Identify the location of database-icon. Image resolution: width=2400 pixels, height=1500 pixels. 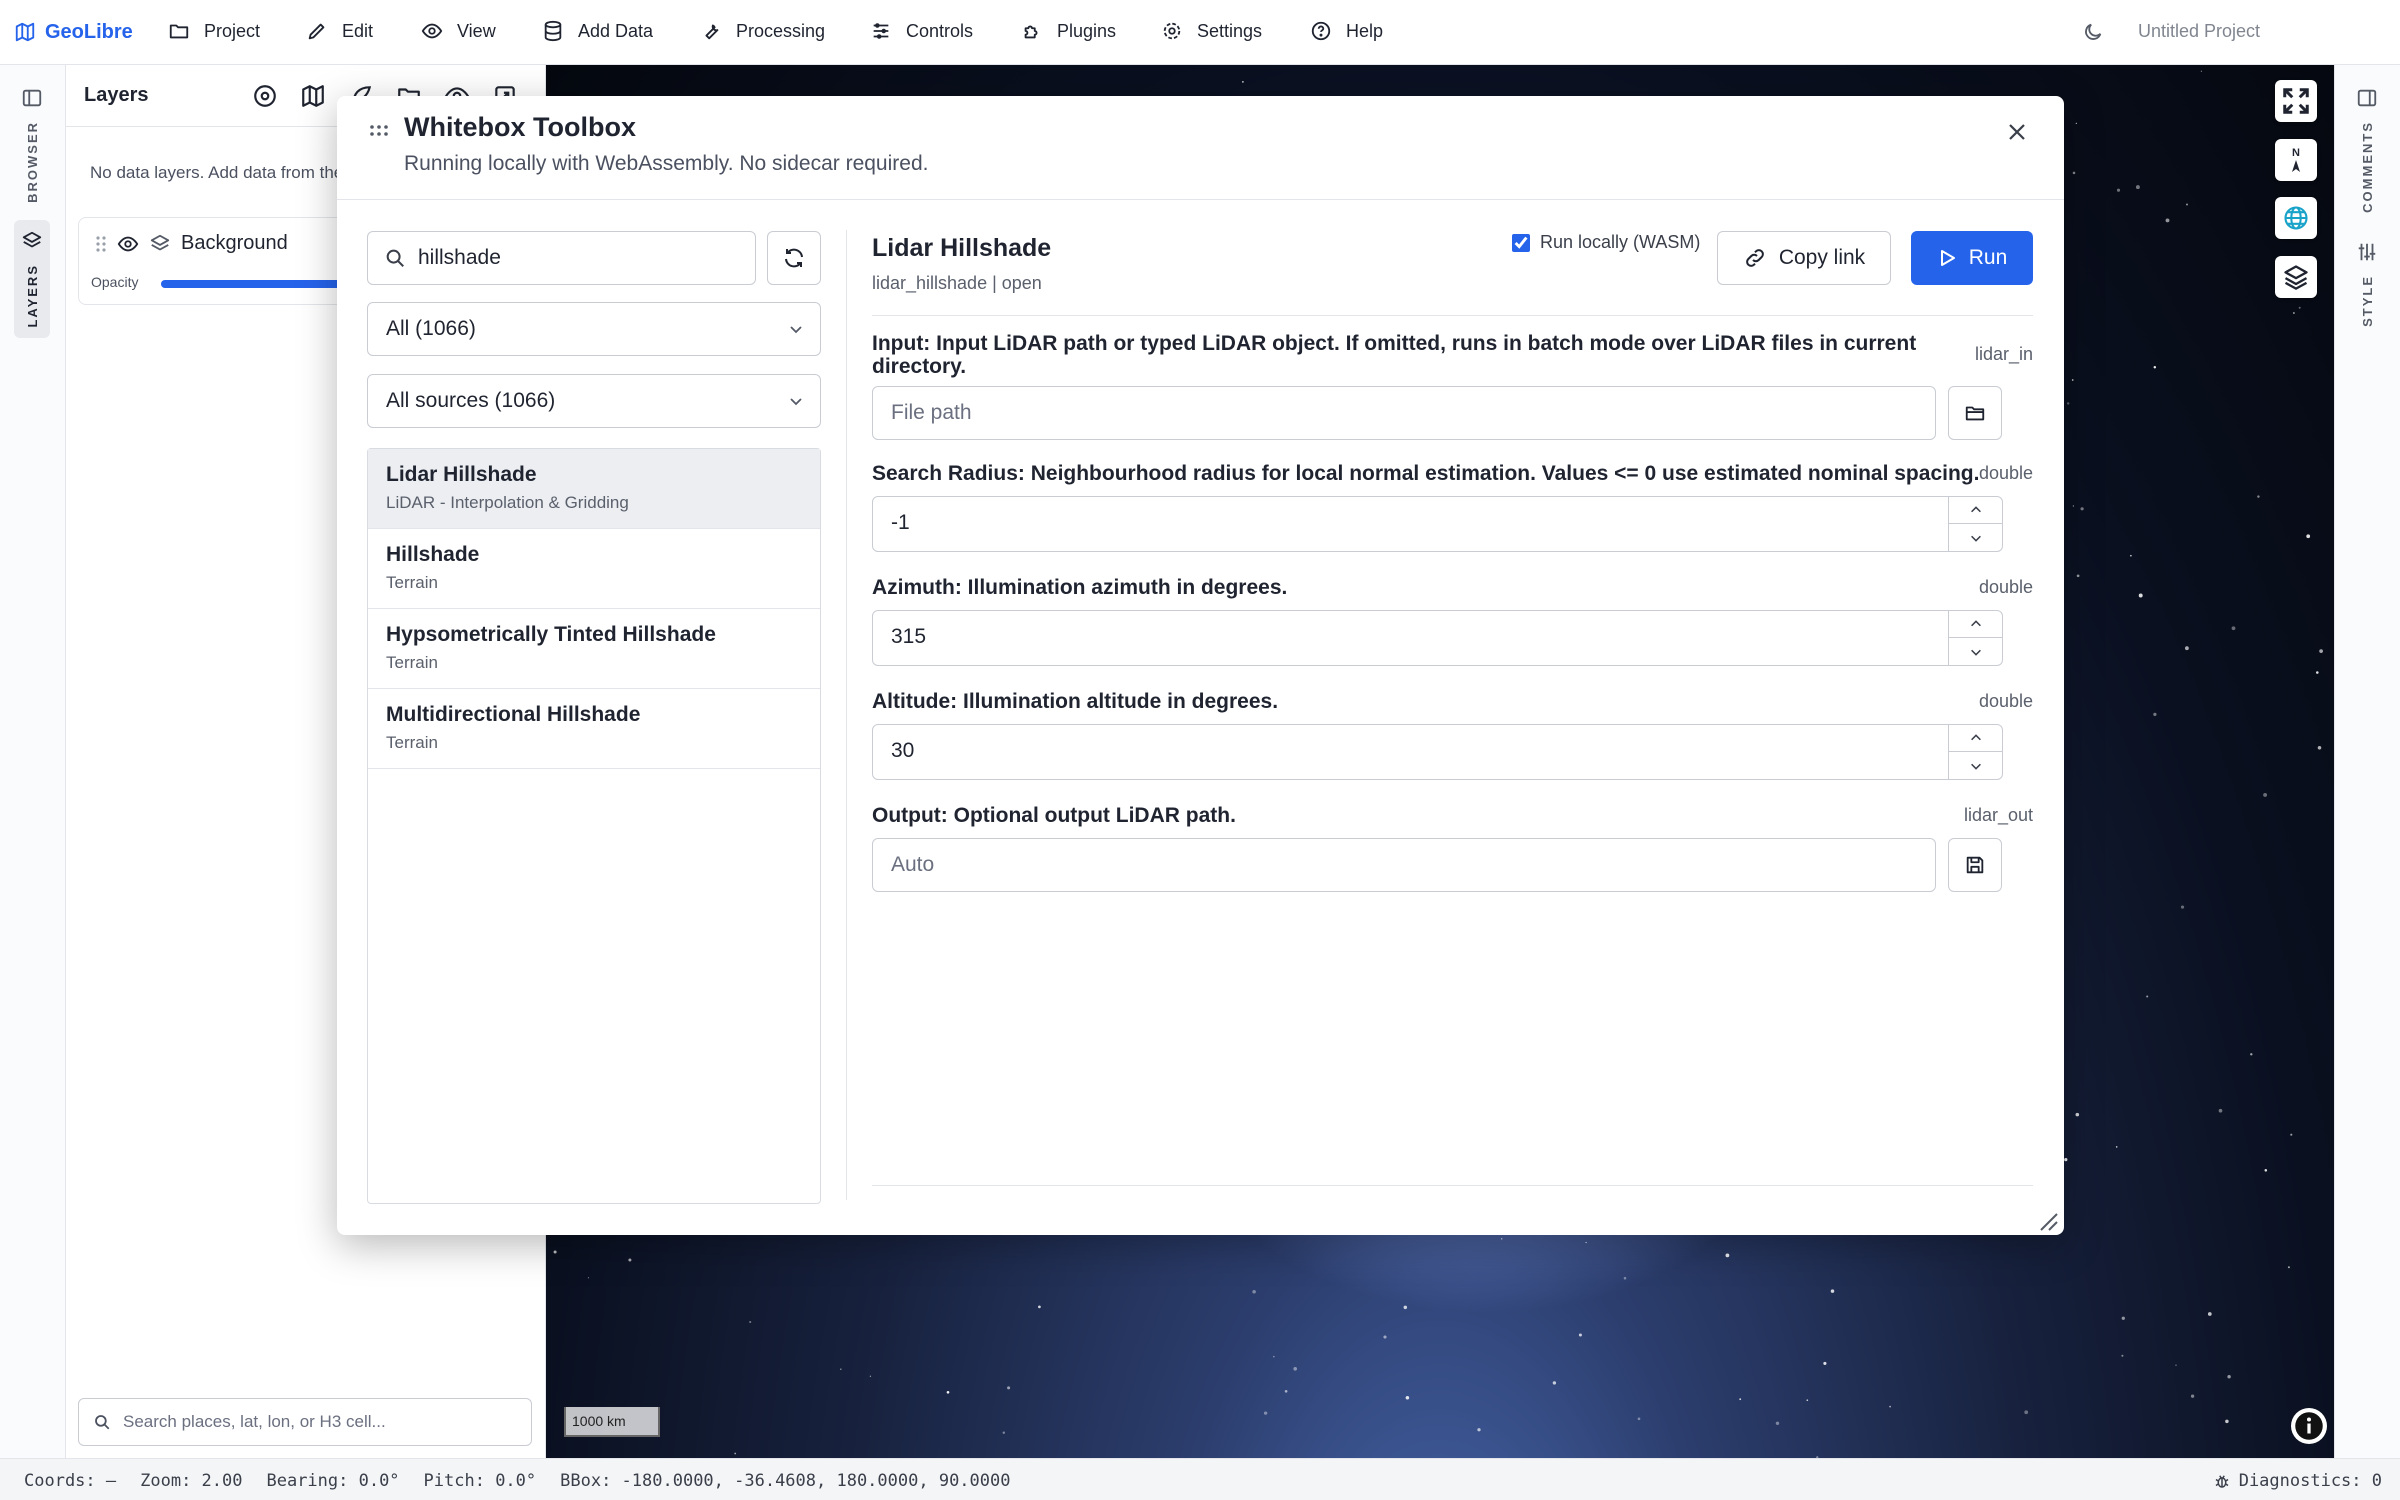
(553, 31).